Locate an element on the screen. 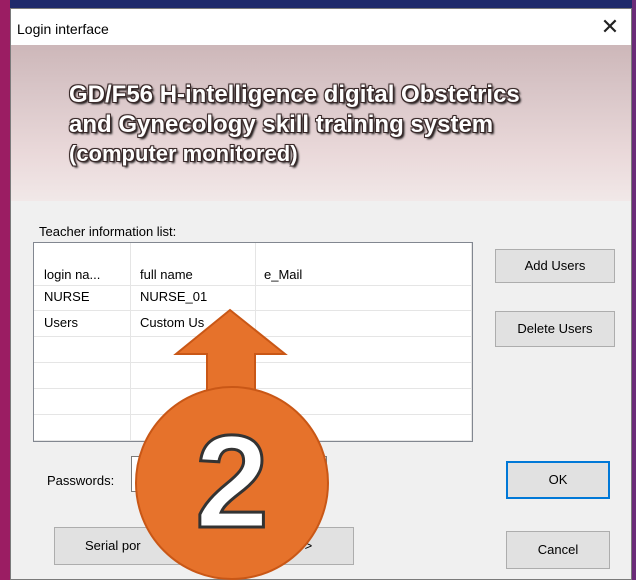 The image size is (636, 580). serial-next-label: >> is located at coordinates (305, 545).